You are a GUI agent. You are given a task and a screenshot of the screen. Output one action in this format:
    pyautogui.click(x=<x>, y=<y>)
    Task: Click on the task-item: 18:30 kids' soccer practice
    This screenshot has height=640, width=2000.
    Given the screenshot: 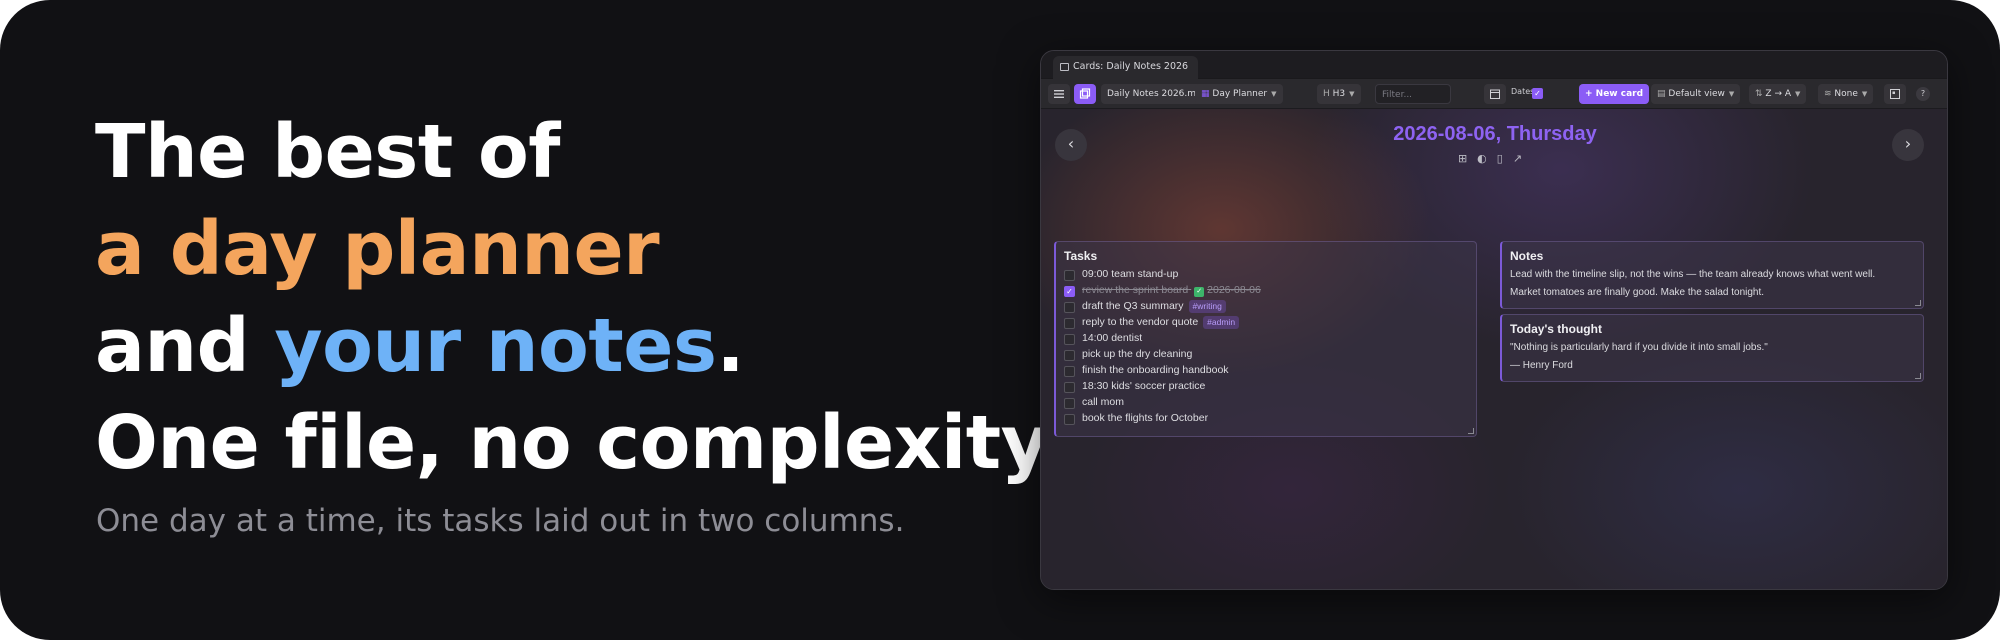 What is the action you would take?
    pyautogui.click(x=1135, y=388)
    